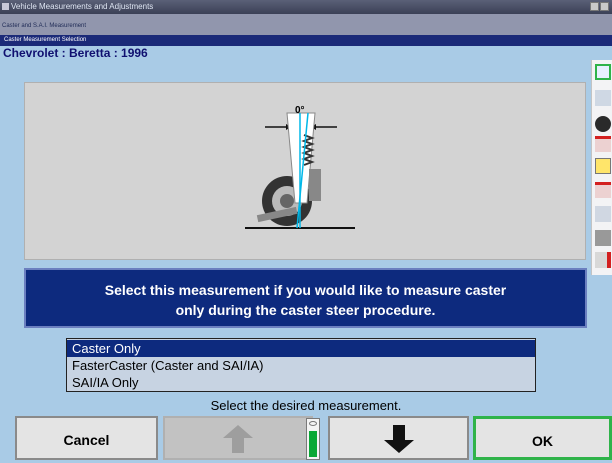 The width and height of the screenshot is (612, 463). Describe the element at coordinates (313, 444) in the screenshot. I see `meter-fill` at that location.